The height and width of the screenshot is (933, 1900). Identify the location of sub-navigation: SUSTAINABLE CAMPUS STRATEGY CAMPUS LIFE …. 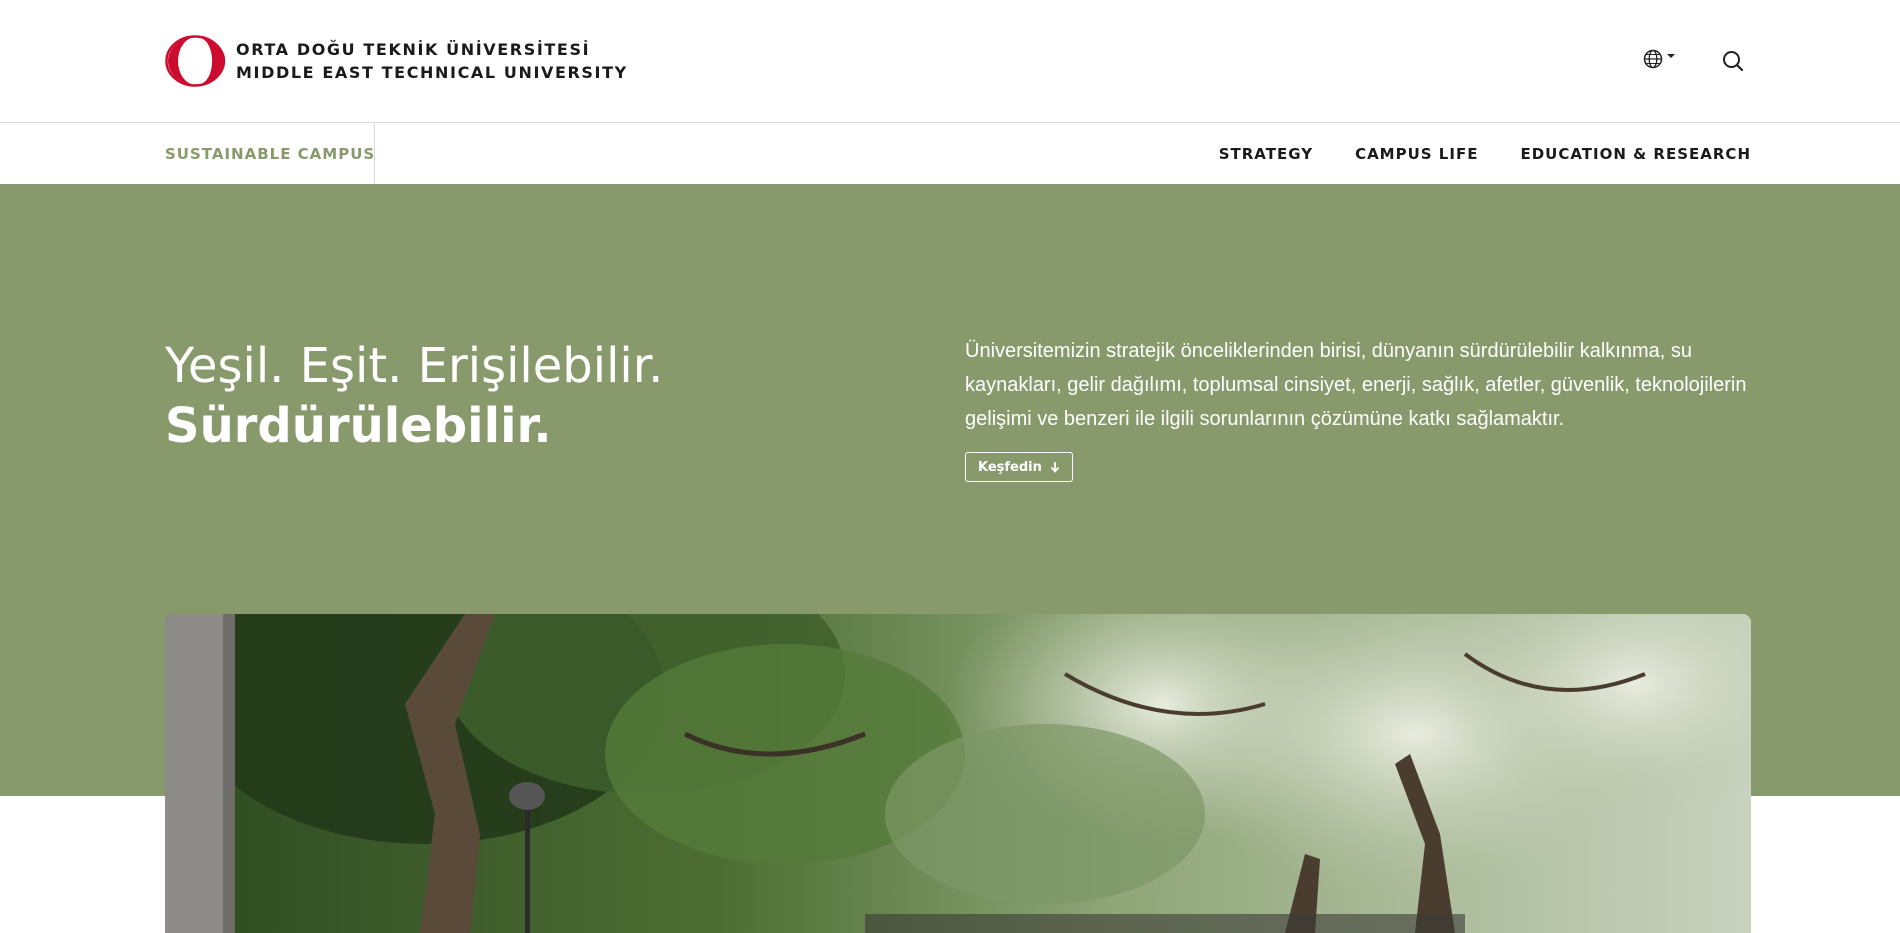
(950, 153).